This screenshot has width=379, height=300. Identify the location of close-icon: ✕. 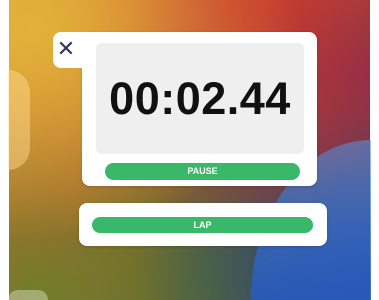
(66, 50).